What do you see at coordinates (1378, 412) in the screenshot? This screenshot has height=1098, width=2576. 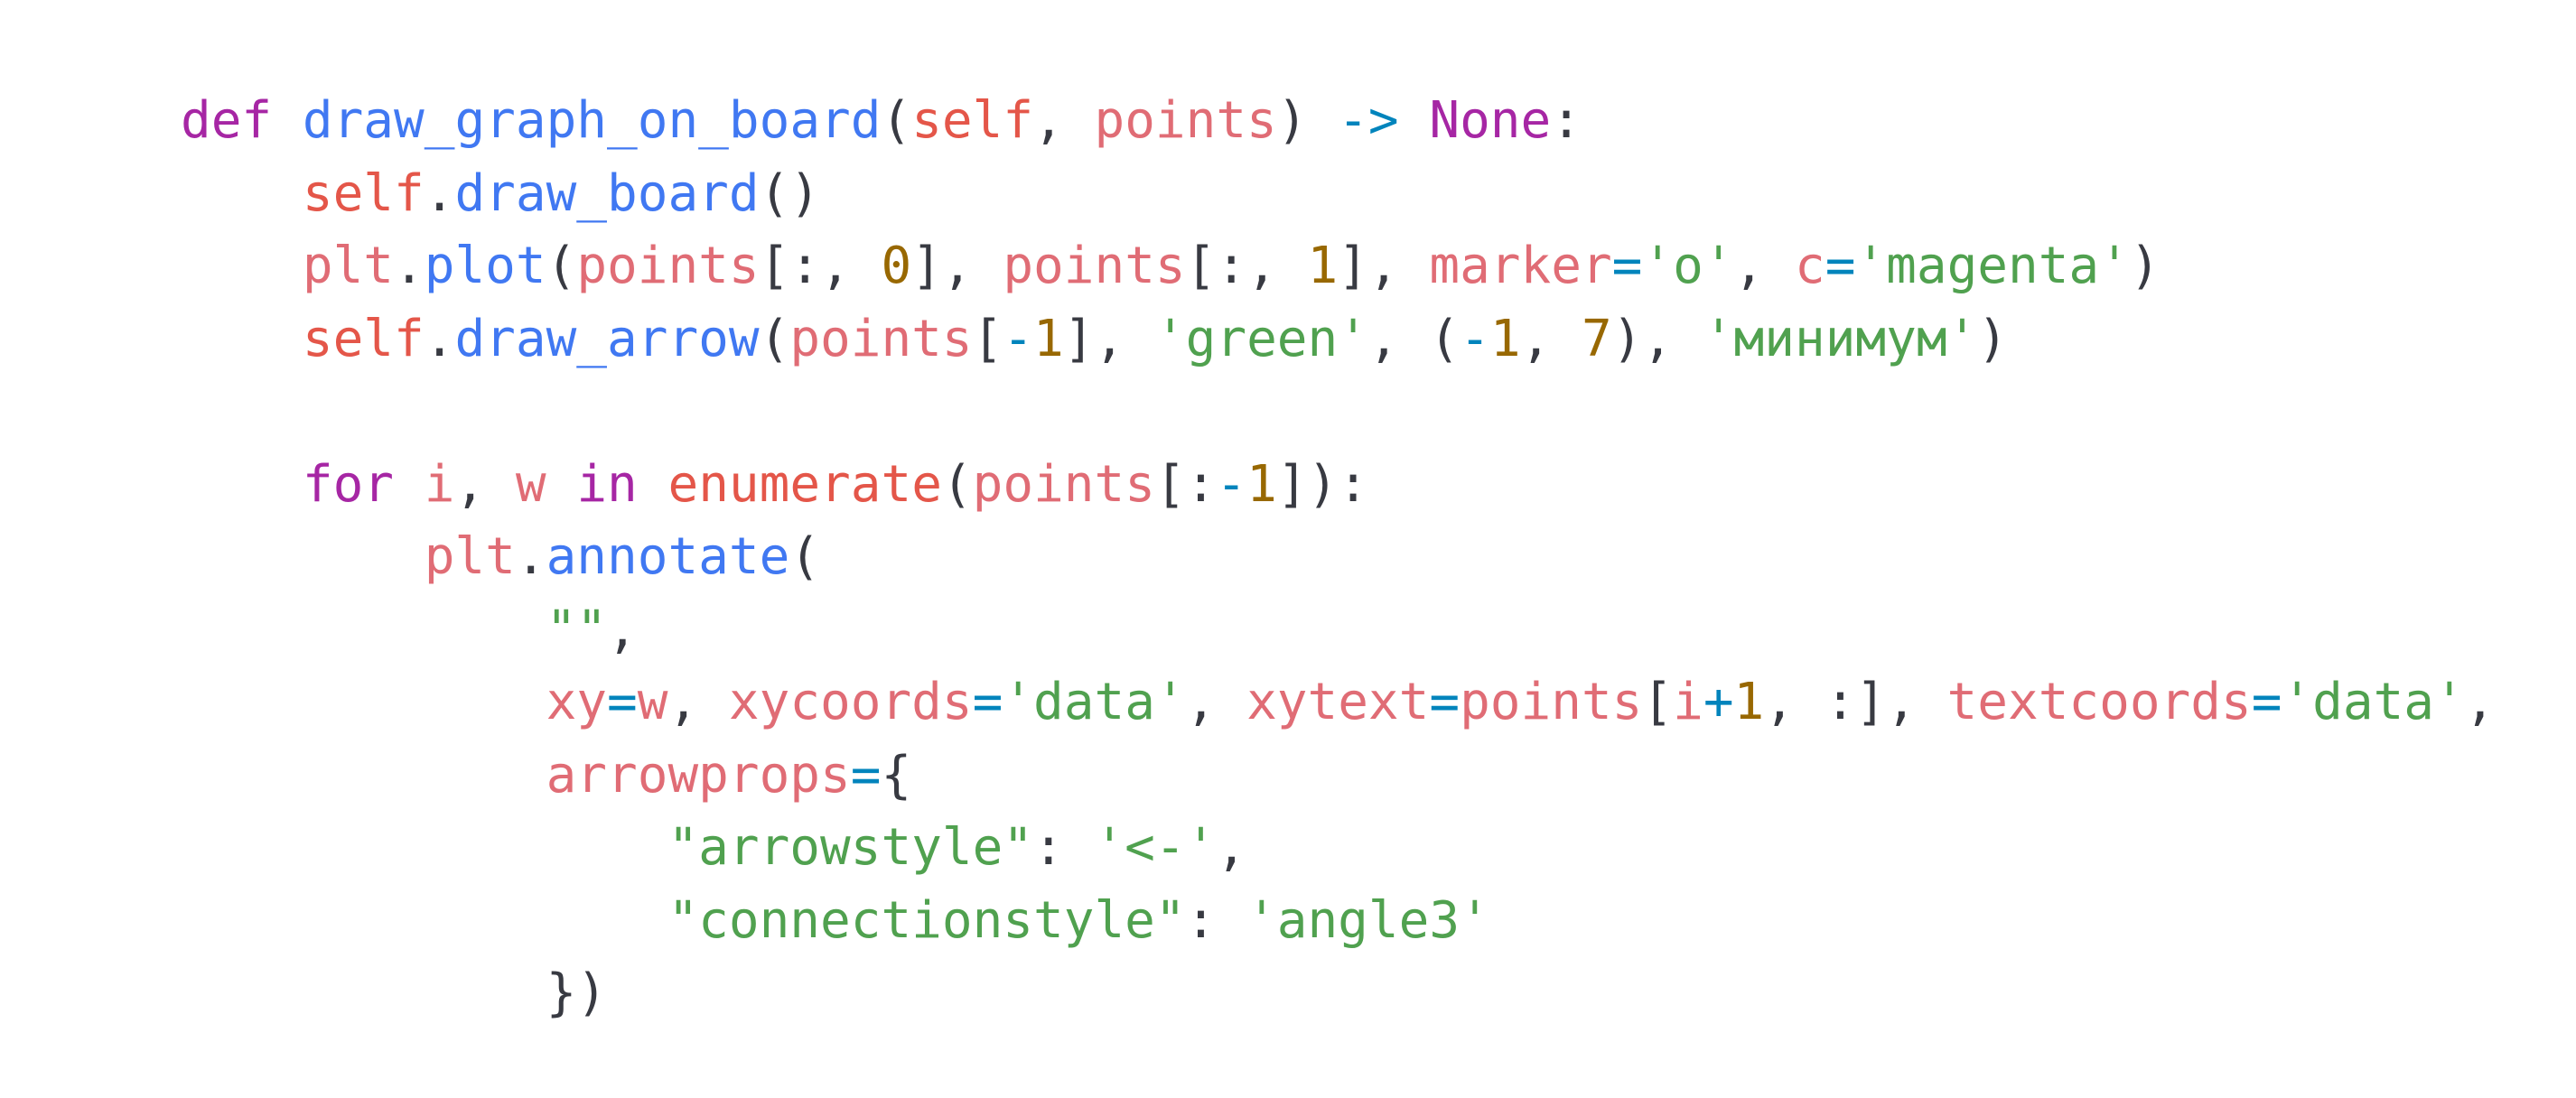 I see `code-line` at bounding box center [1378, 412].